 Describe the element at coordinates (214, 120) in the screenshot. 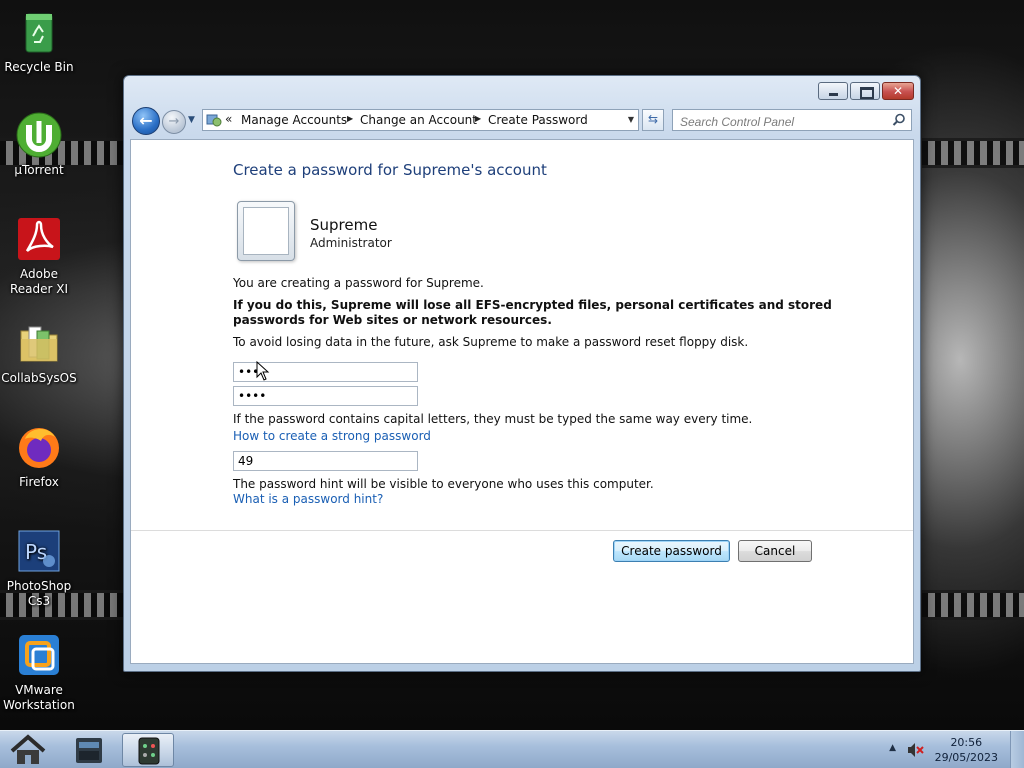

I see `control-panel-icon` at that location.